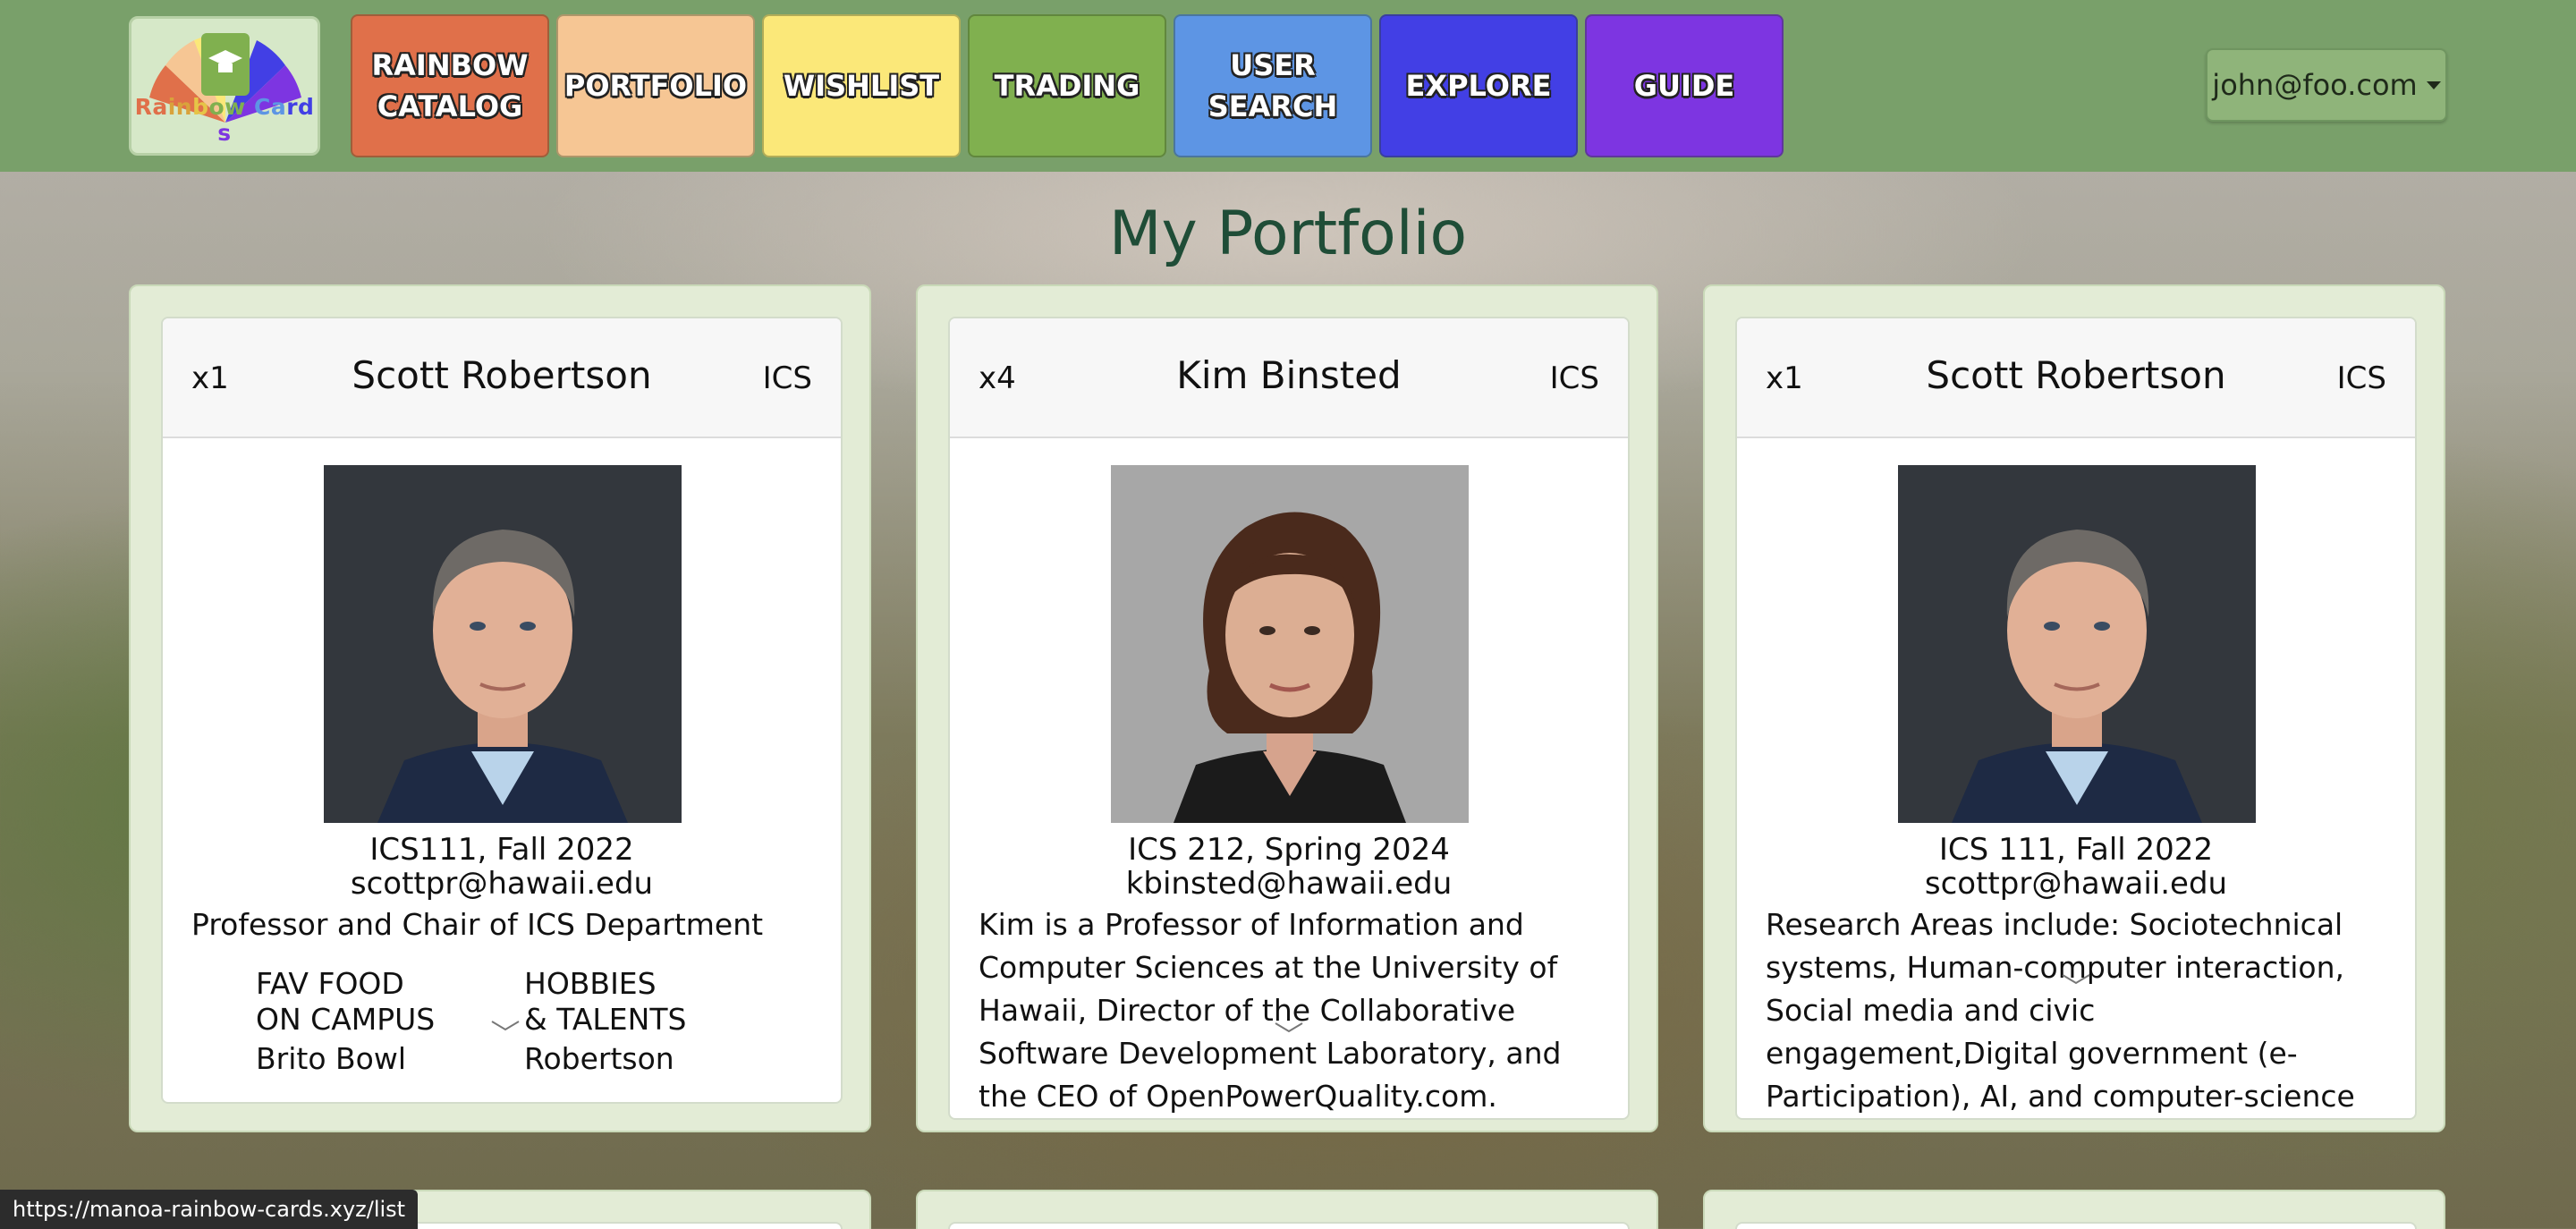 Image resolution: width=2576 pixels, height=1229 pixels. Describe the element at coordinates (224, 120) in the screenshot. I see `logo-text: Rainbow Cards` at that location.